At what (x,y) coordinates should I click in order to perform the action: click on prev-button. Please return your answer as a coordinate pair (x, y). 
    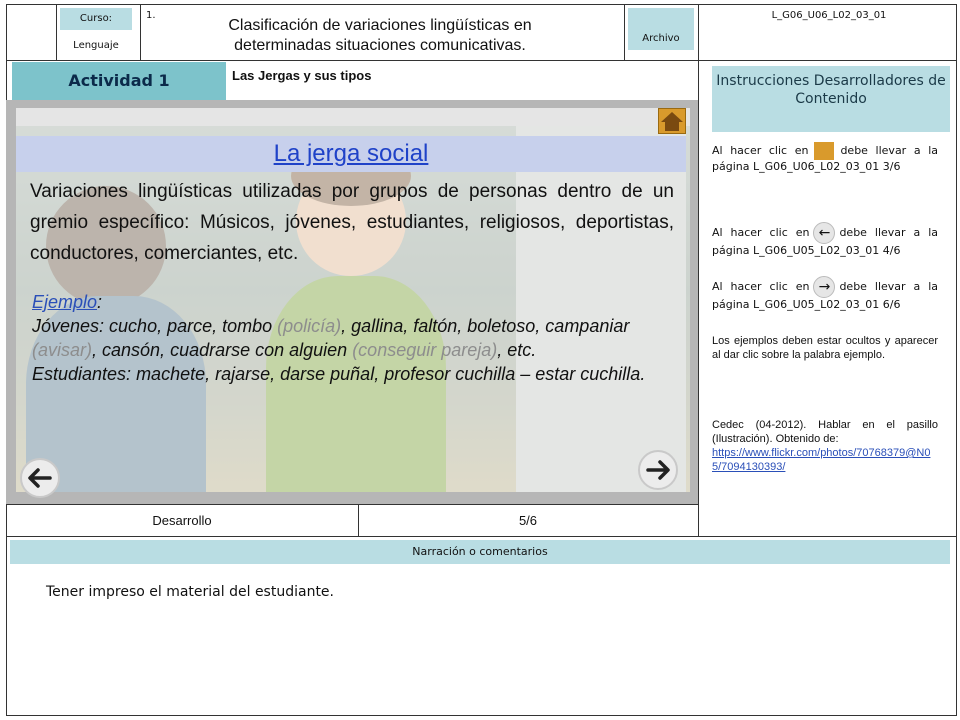
    Looking at the image, I should click on (40, 478).